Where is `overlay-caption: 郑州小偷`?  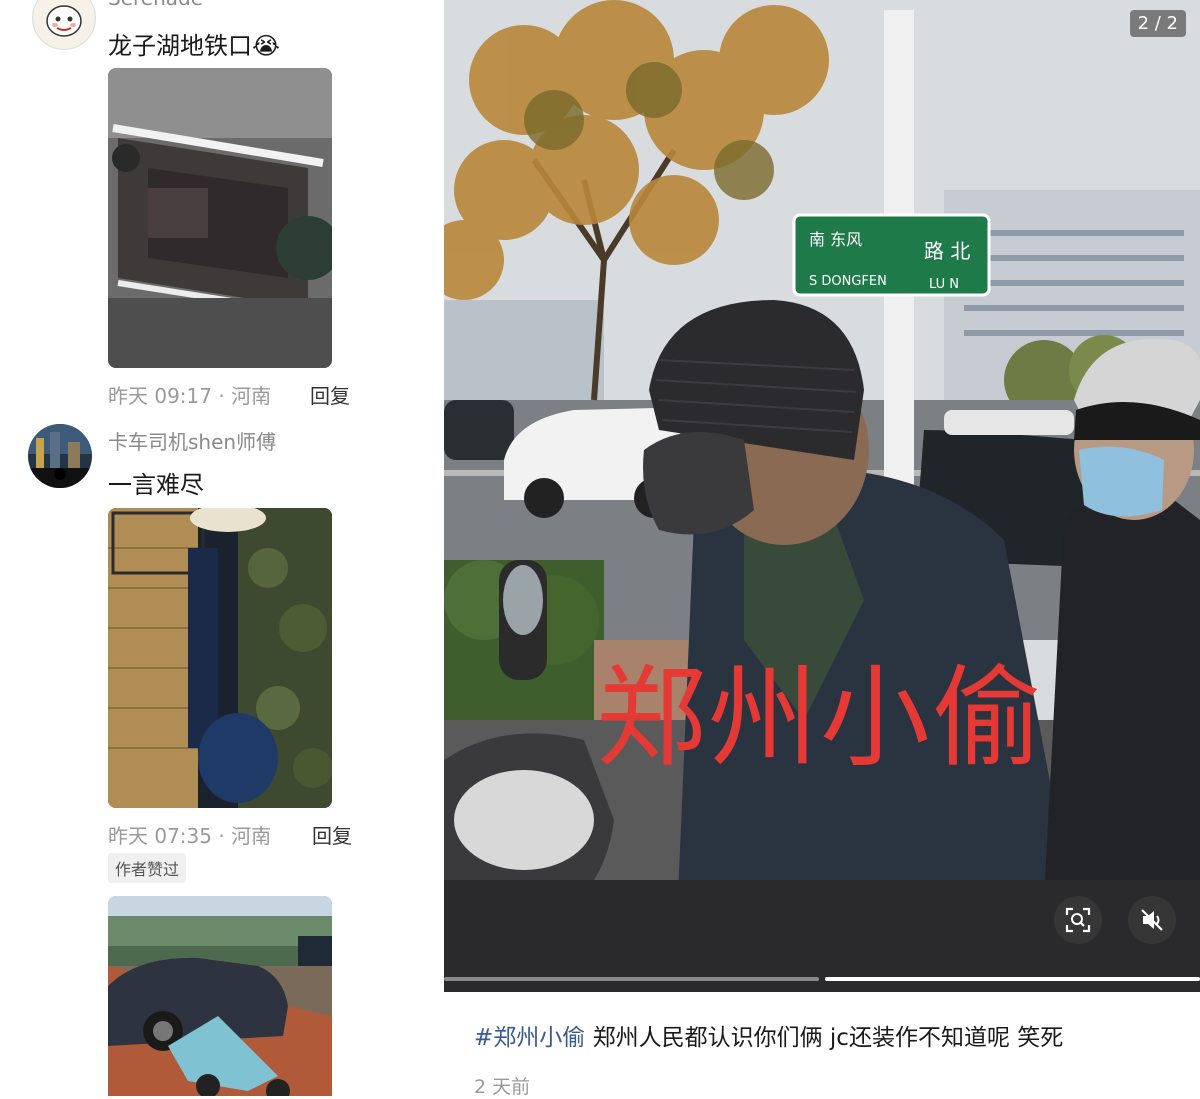 overlay-caption: 郑州小偷 is located at coordinates (820, 718).